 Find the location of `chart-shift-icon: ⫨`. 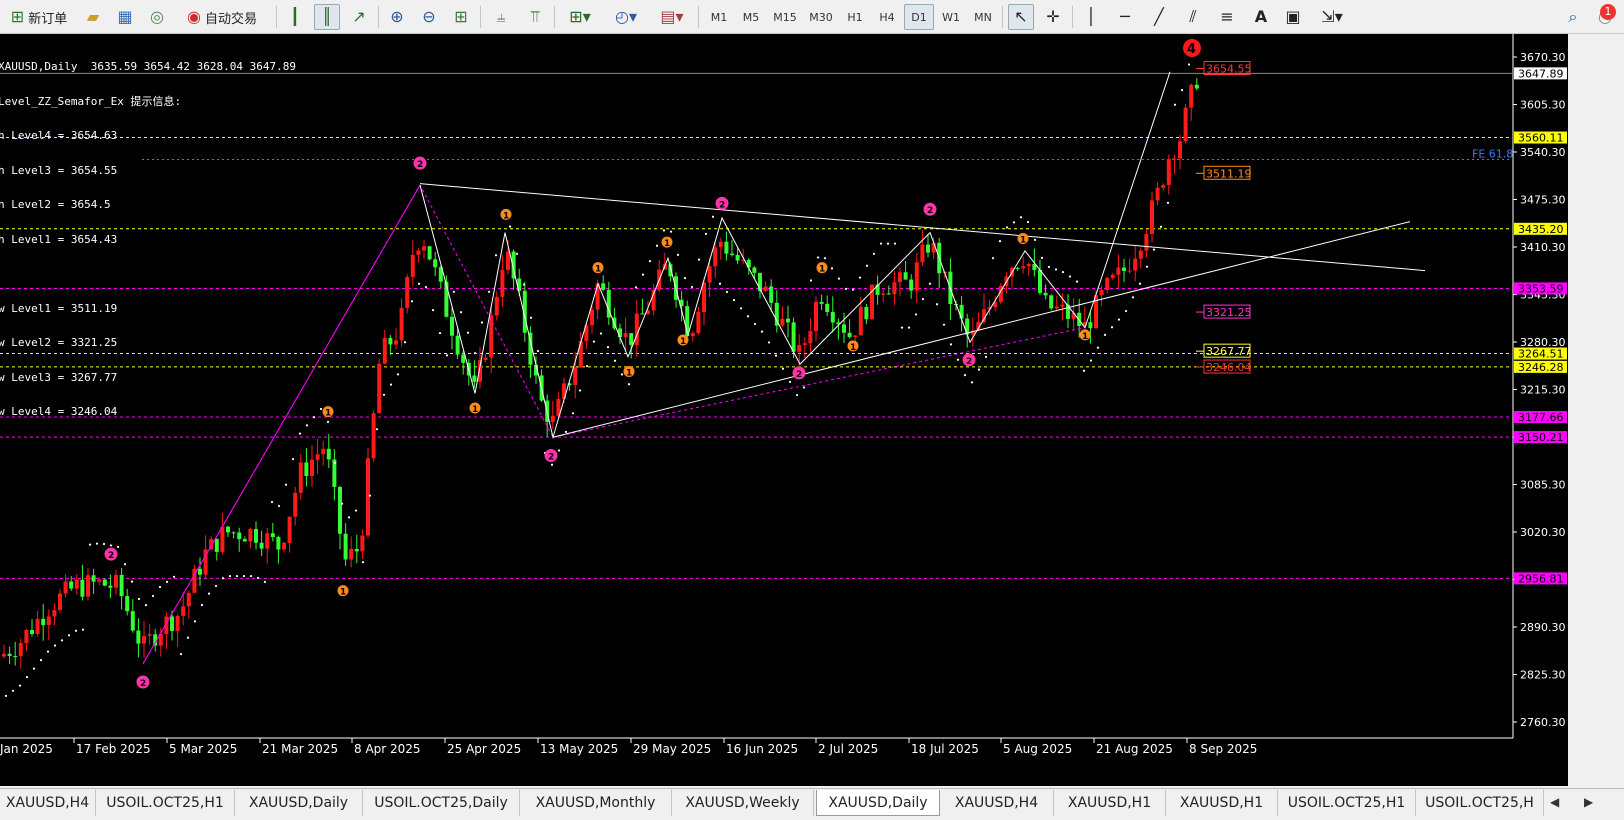

chart-shift-icon: ⫨ is located at coordinates (501, 17).